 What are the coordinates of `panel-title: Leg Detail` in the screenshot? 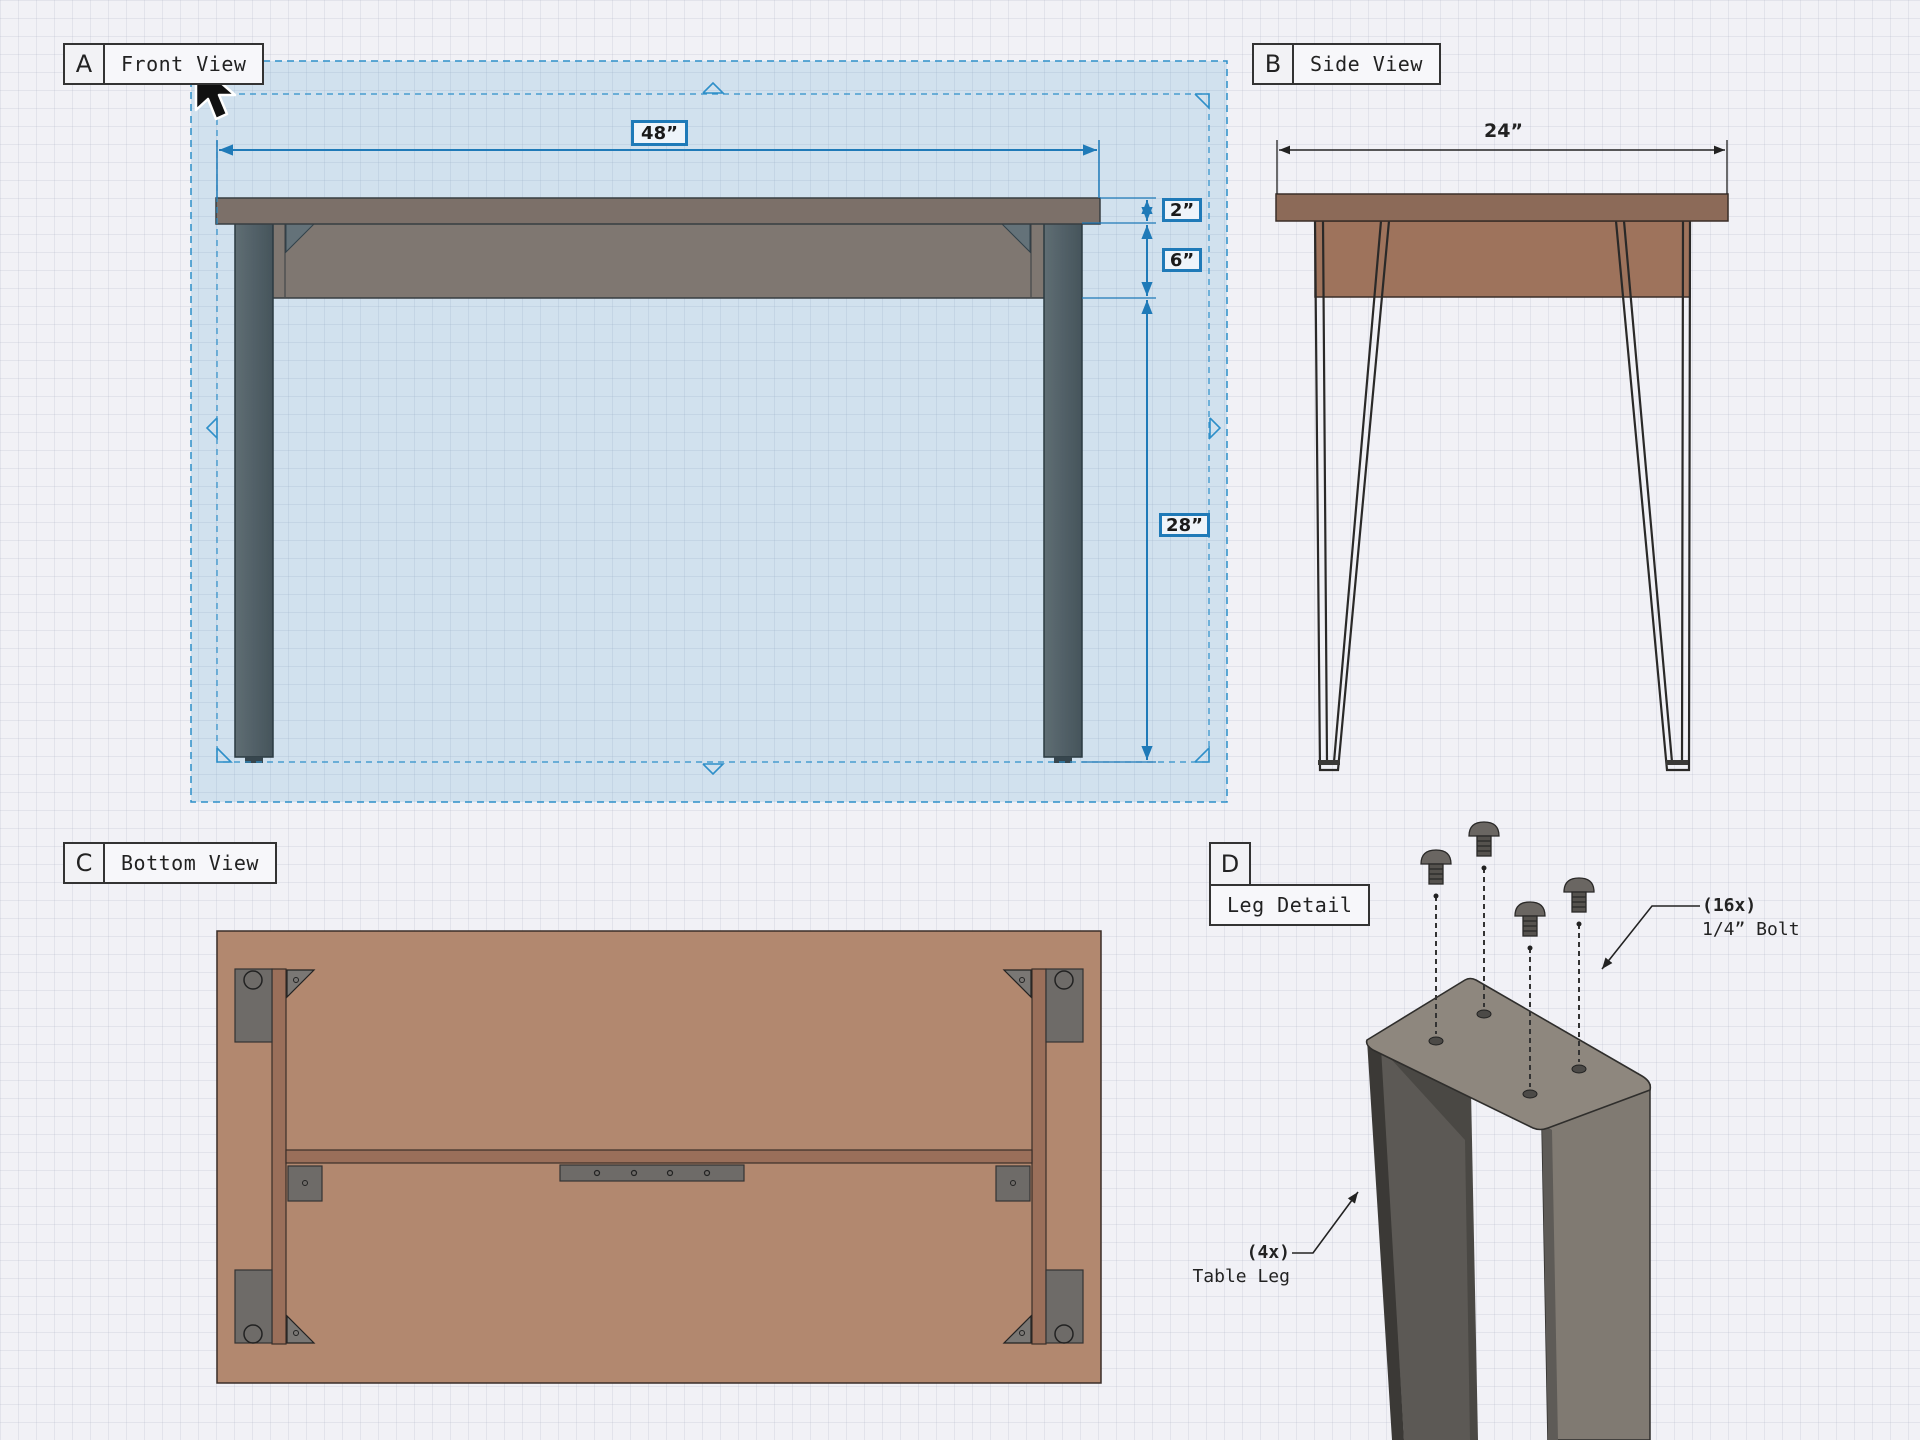 It's located at (1290, 905).